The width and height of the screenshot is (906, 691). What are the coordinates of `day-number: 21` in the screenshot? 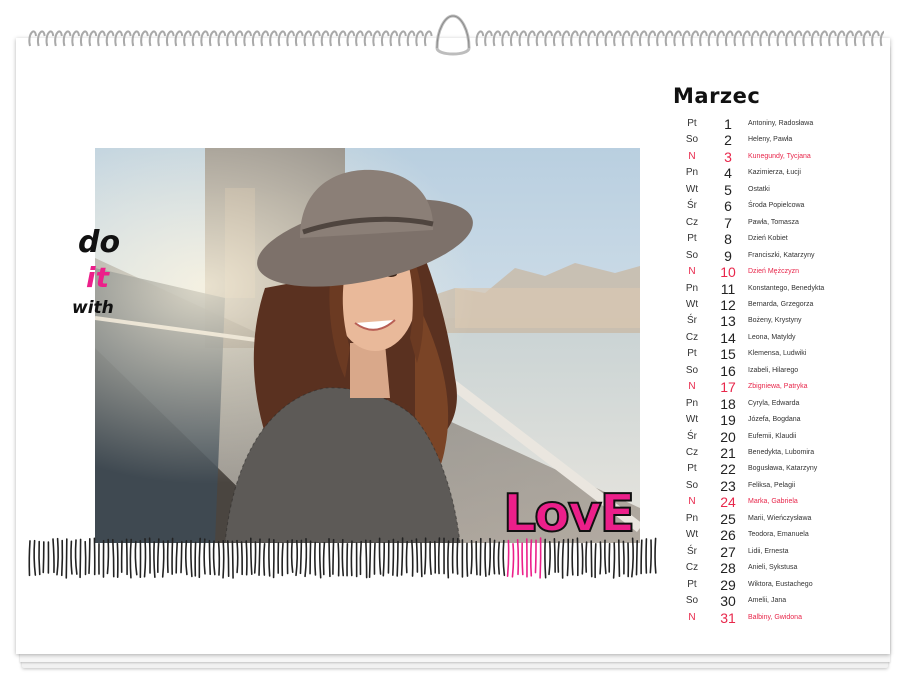 It's located at (728, 453).